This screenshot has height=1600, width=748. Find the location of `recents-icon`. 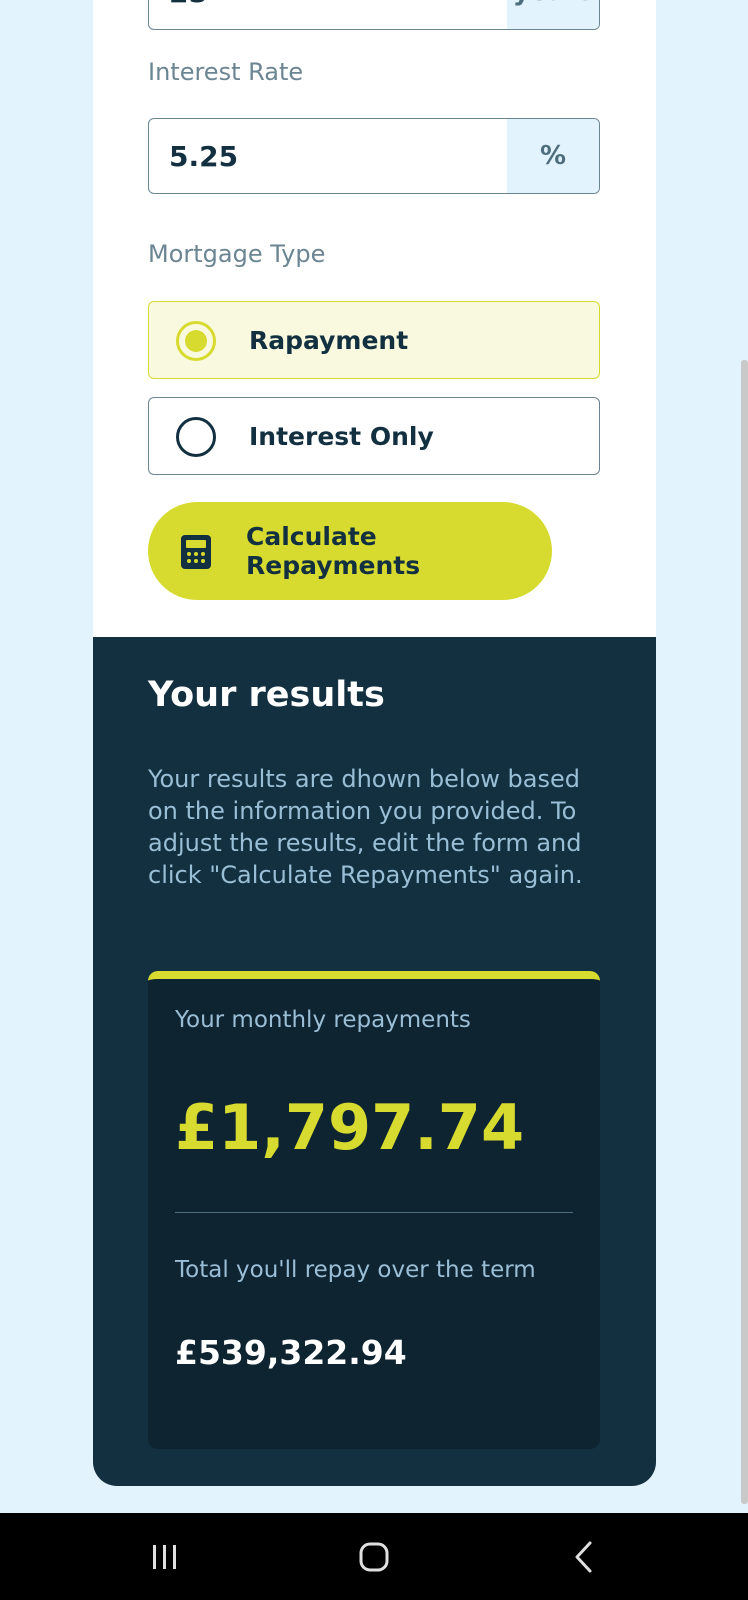

recents-icon is located at coordinates (164, 1556).